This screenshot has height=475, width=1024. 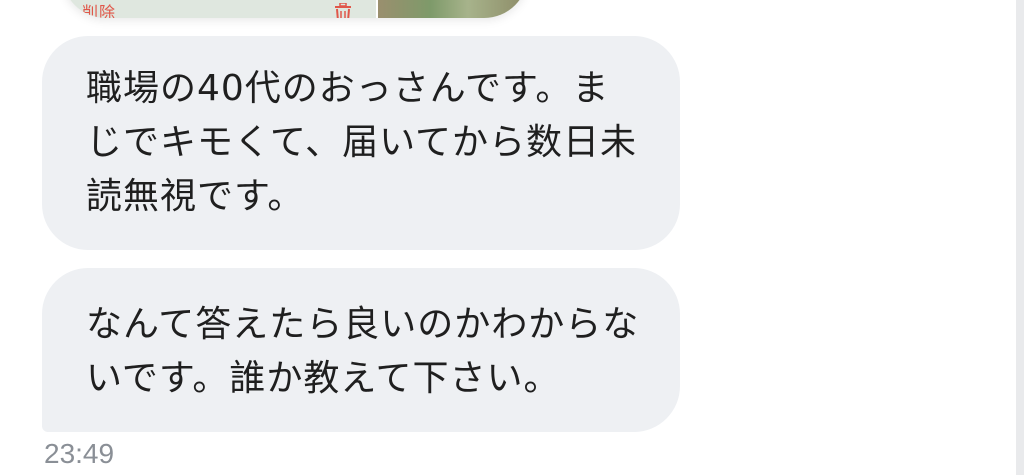 What do you see at coordinates (99, 11) in the screenshot?
I see `delete-label: 削除` at bounding box center [99, 11].